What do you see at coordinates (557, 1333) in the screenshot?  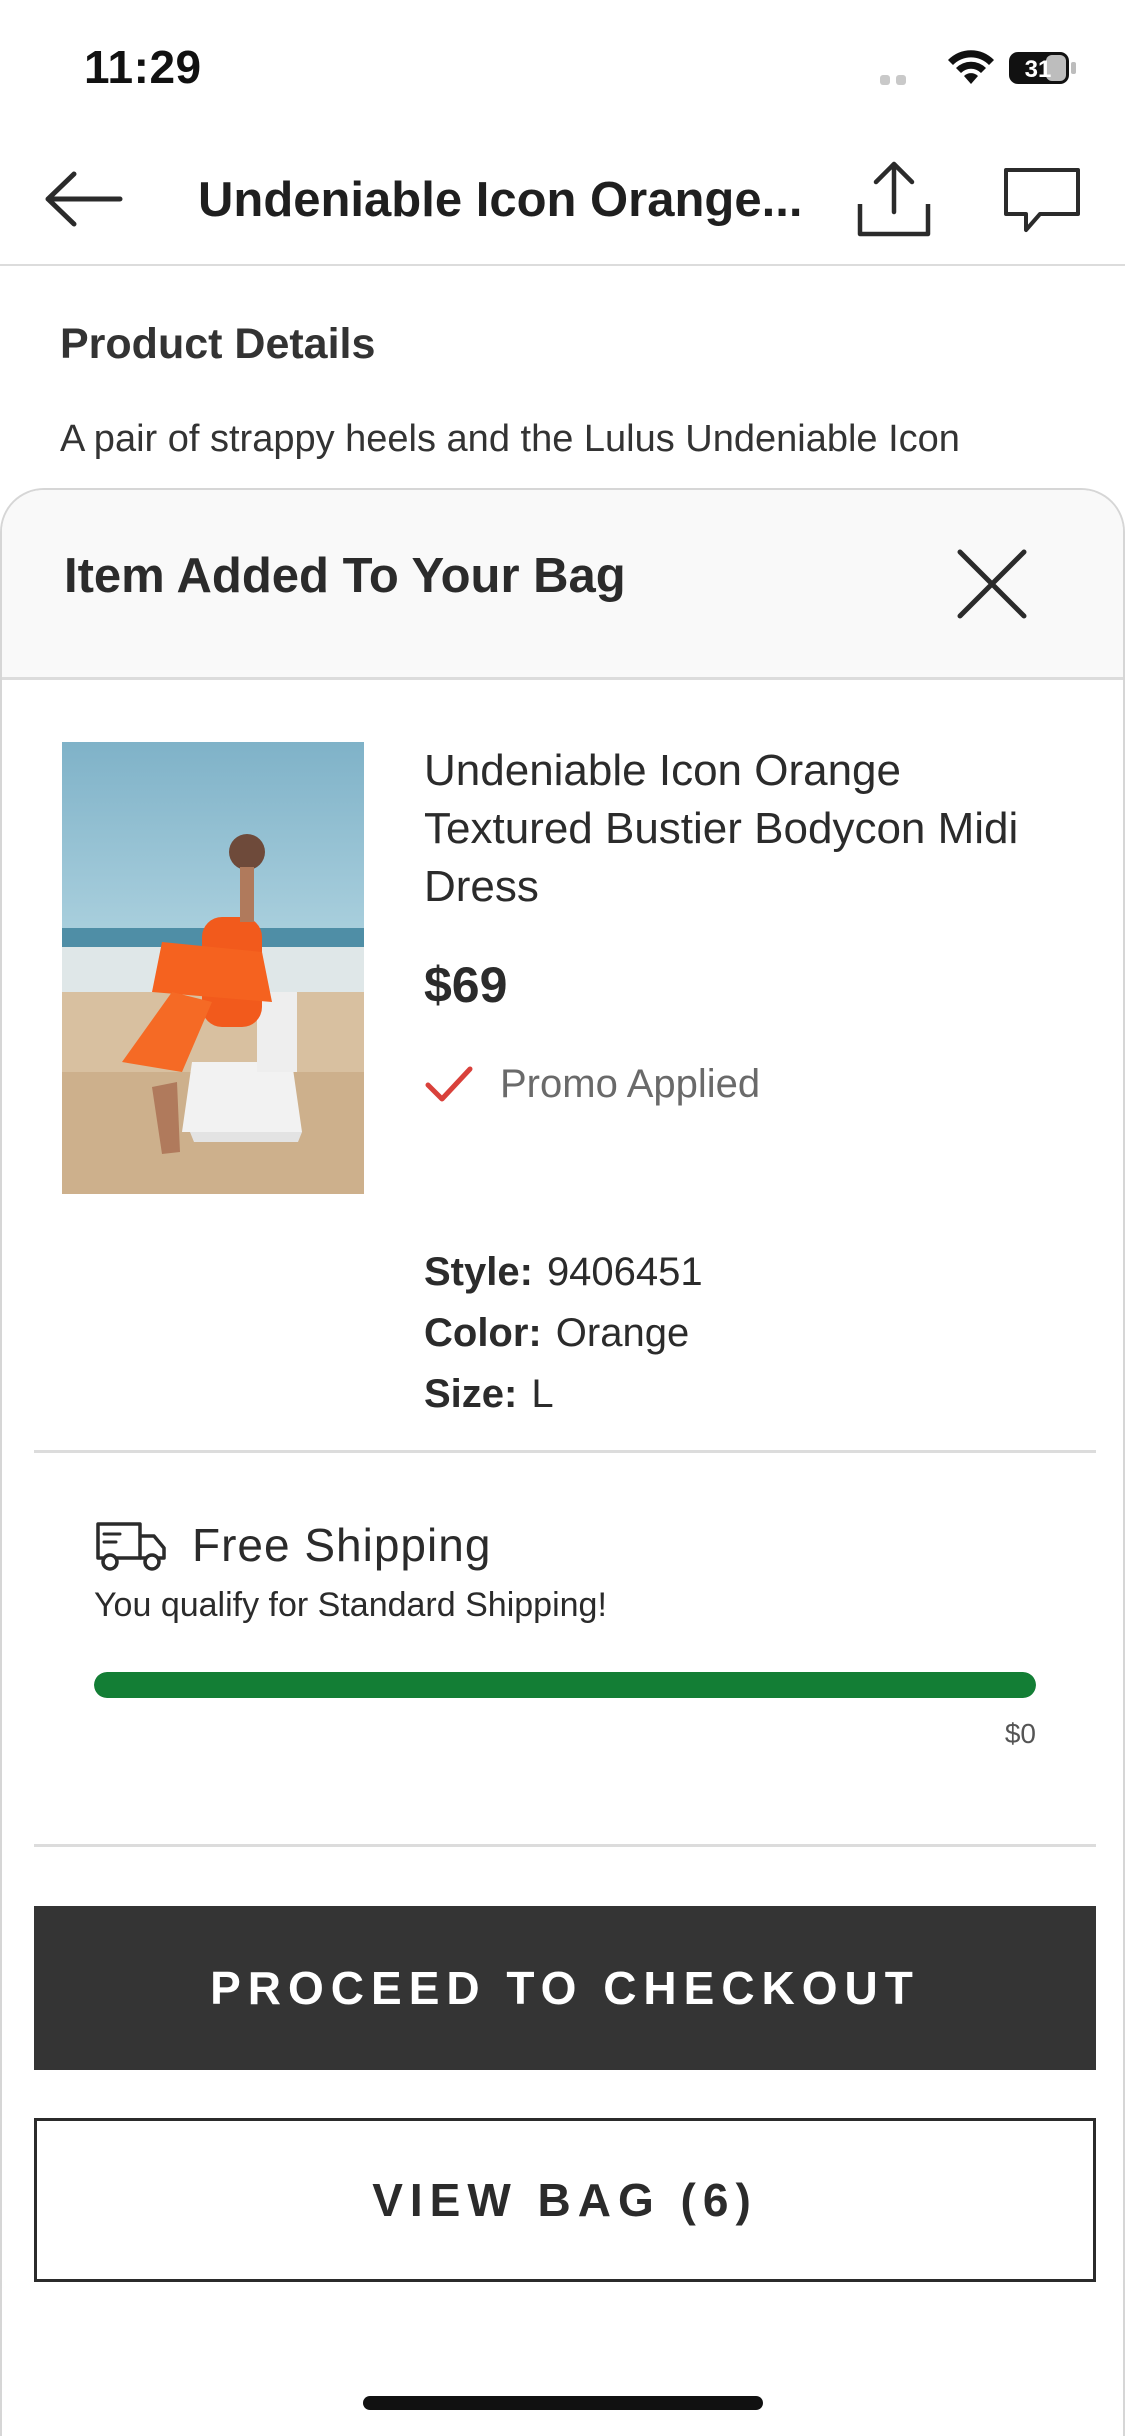 I see `color-attribute: Color: Orange` at bounding box center [557, 1333].